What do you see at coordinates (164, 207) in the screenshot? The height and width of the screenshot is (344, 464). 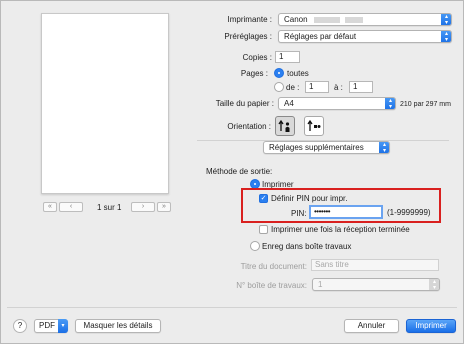 I see `last-page-button: »` at bounding box center [164, 207].